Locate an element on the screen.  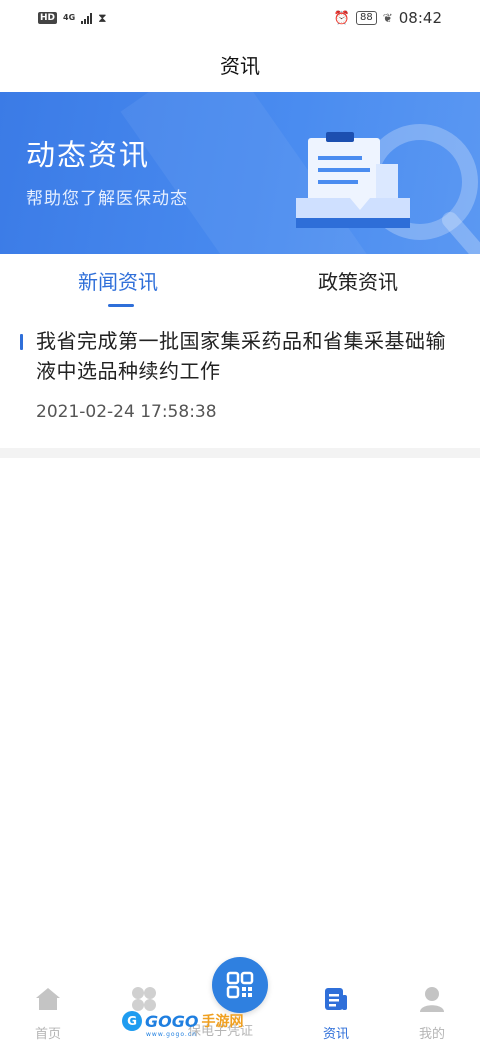
tabbar-label-news: 资讯 is located at coordinates (335, 1034).